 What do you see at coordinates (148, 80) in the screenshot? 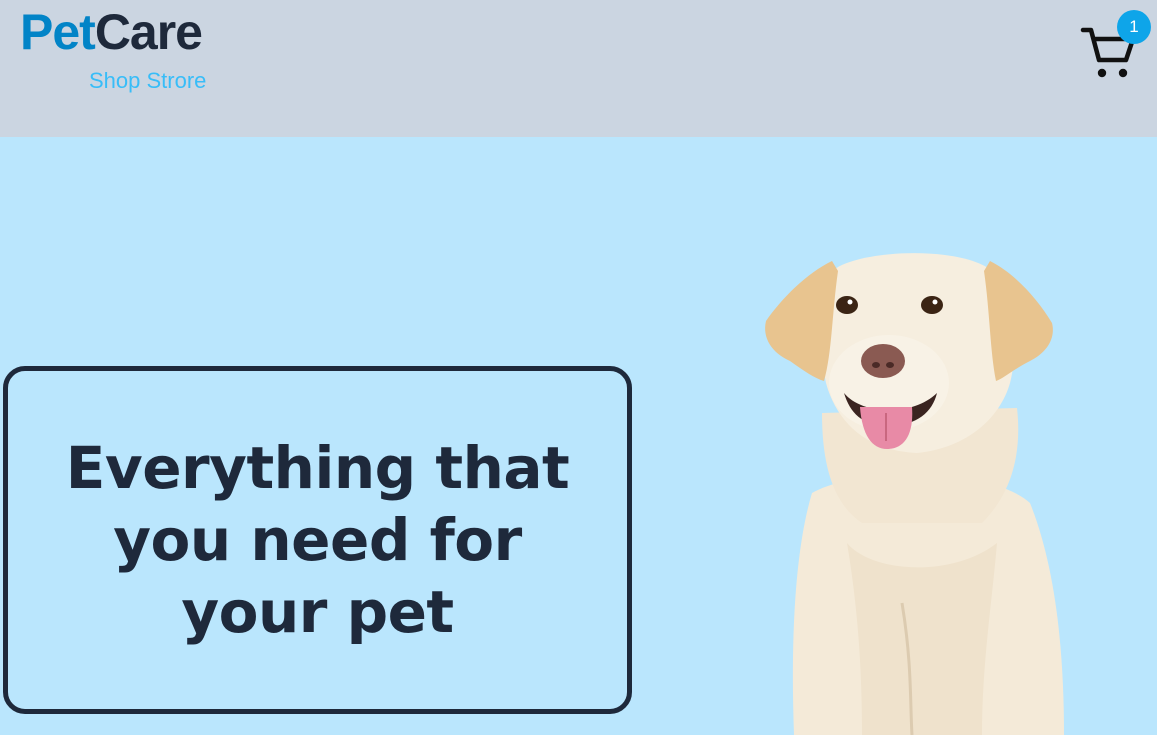
I see `brand-subtitle: Shop Strore` at bounding box center [148, 80].